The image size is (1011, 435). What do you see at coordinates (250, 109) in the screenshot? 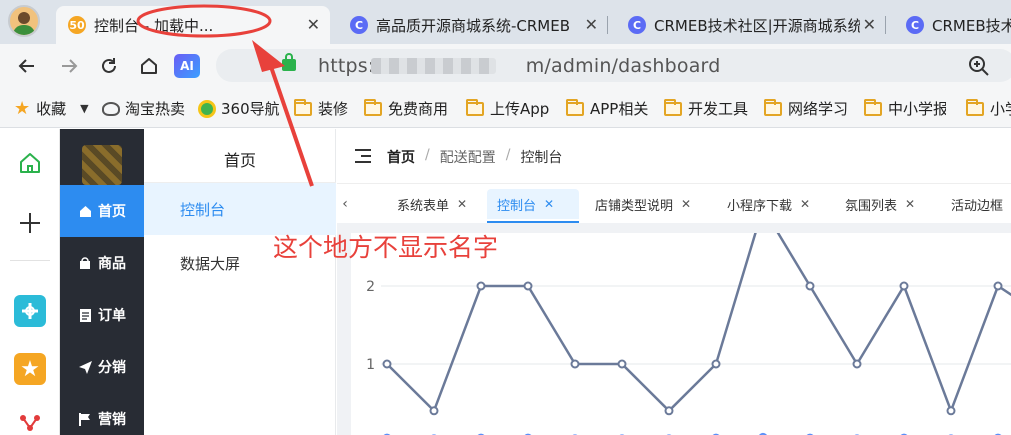
I see `bookmark-label: 360导航` at bounding box center [250, 109].